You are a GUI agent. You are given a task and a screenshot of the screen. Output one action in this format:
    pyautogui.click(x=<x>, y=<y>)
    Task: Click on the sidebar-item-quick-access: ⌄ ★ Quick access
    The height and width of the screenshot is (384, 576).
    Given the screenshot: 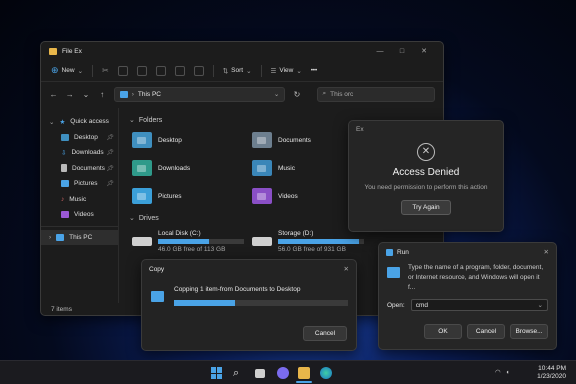 What is the action you would take?
    pyautogui.click(x=79, y=122)
    